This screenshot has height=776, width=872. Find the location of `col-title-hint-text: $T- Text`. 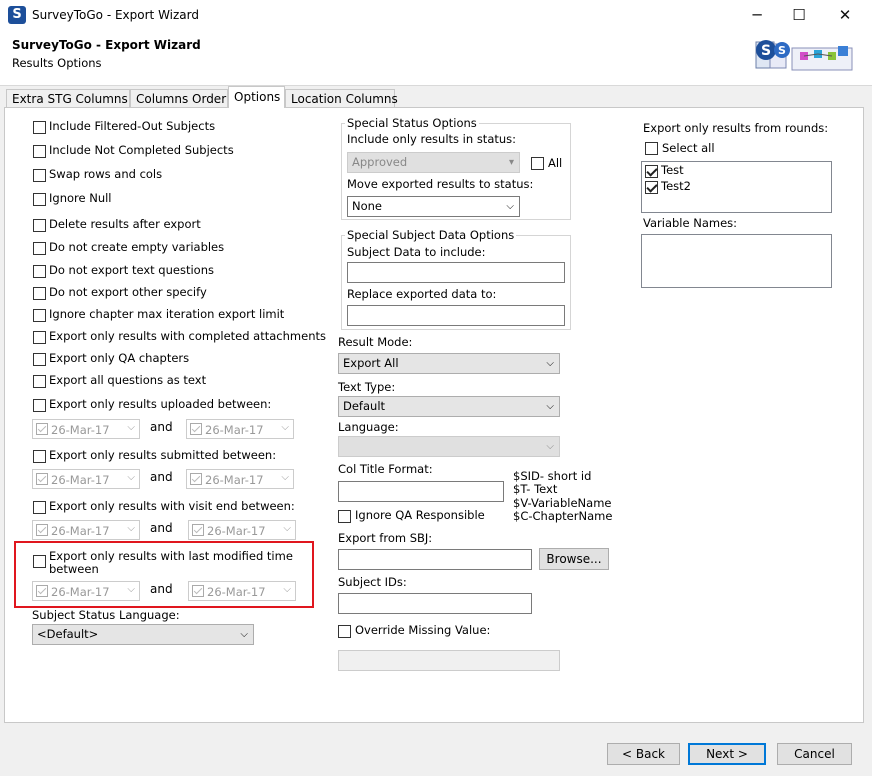

col-title-hint-text: $T- Text is located at coordinates (535, 489).